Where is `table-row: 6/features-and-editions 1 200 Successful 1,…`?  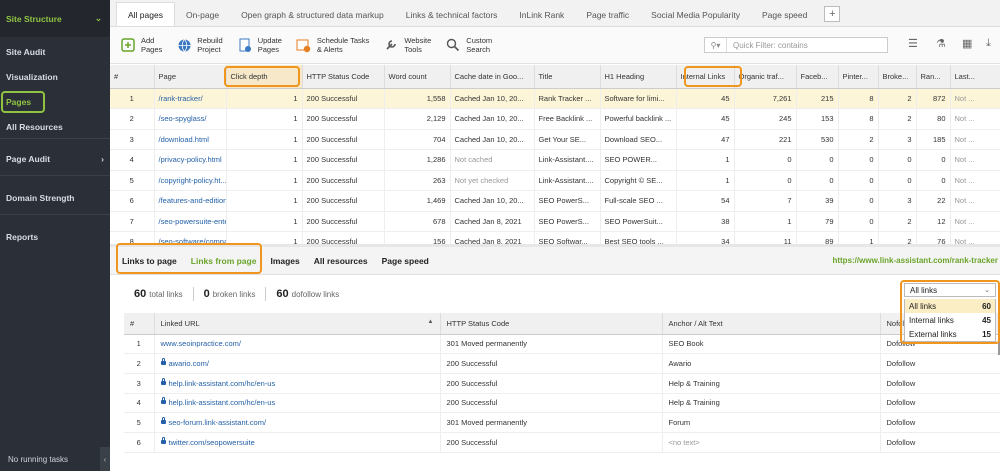
table-row: 6/features-and-editions 1 200 Successful 1,… is located at coordinates (555, 201).